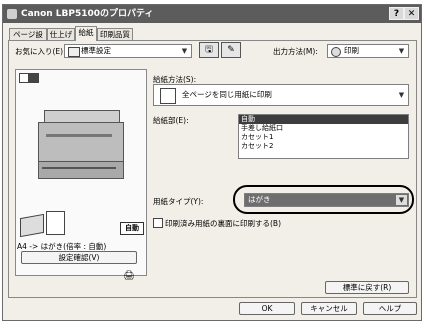 The image size is (427, 325). I want to click on close-title-button: ✕, so click(411, 13).